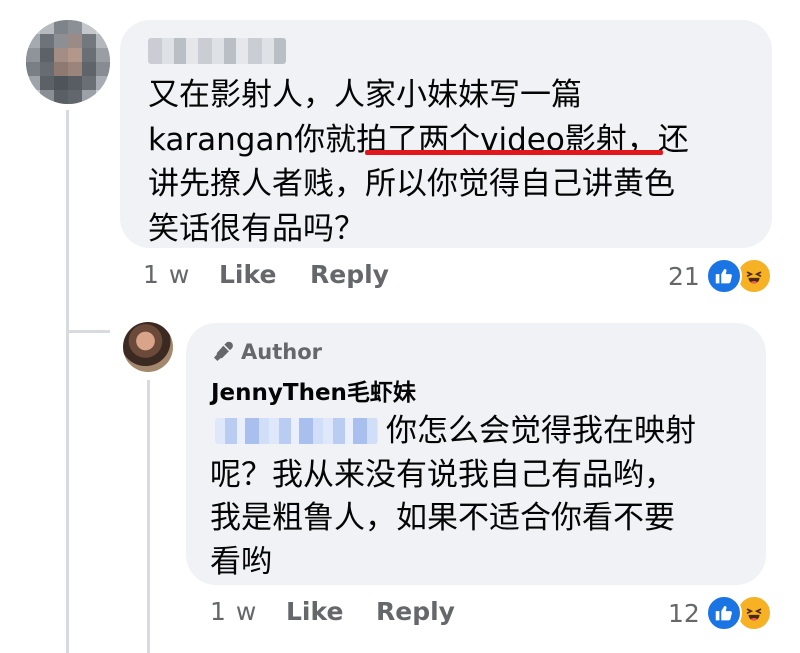  I want to click on reaction-summary: 21, so click(720, 276).